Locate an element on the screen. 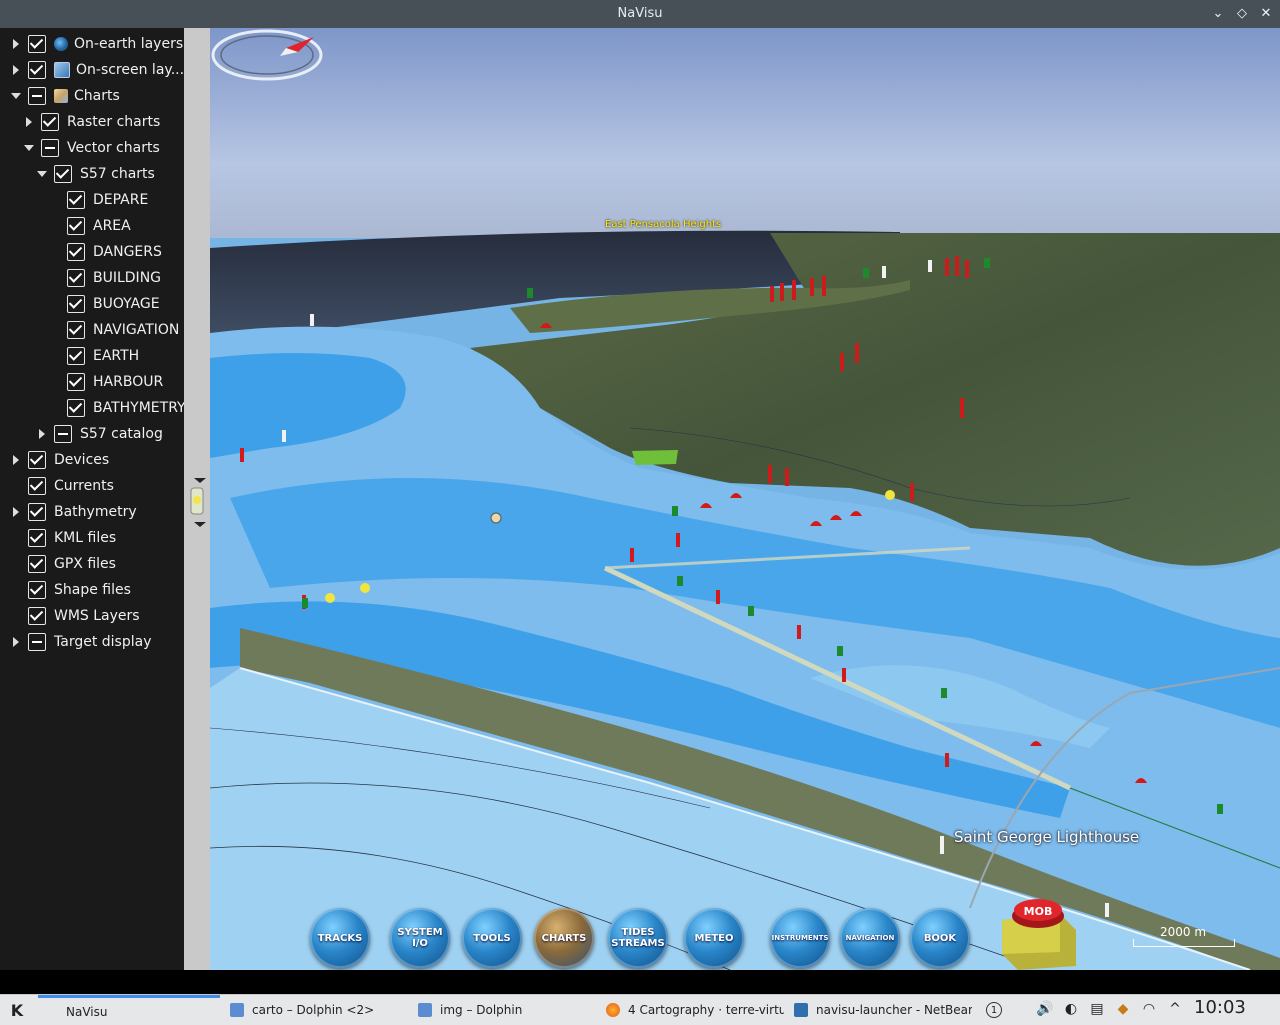 The image size is (1280, 1025). clock: 10:03 is located at coordinates (1220, 1007).